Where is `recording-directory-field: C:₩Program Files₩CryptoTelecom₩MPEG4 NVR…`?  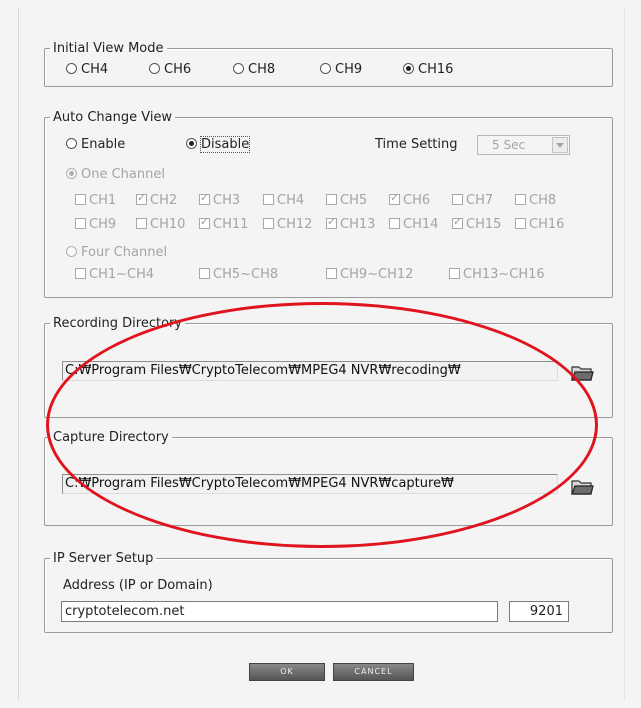 recording-directory-field: C:₩Program Files₩CryptoTelecom₩MPEG4 NVR… is located at coordinates (310, 371).